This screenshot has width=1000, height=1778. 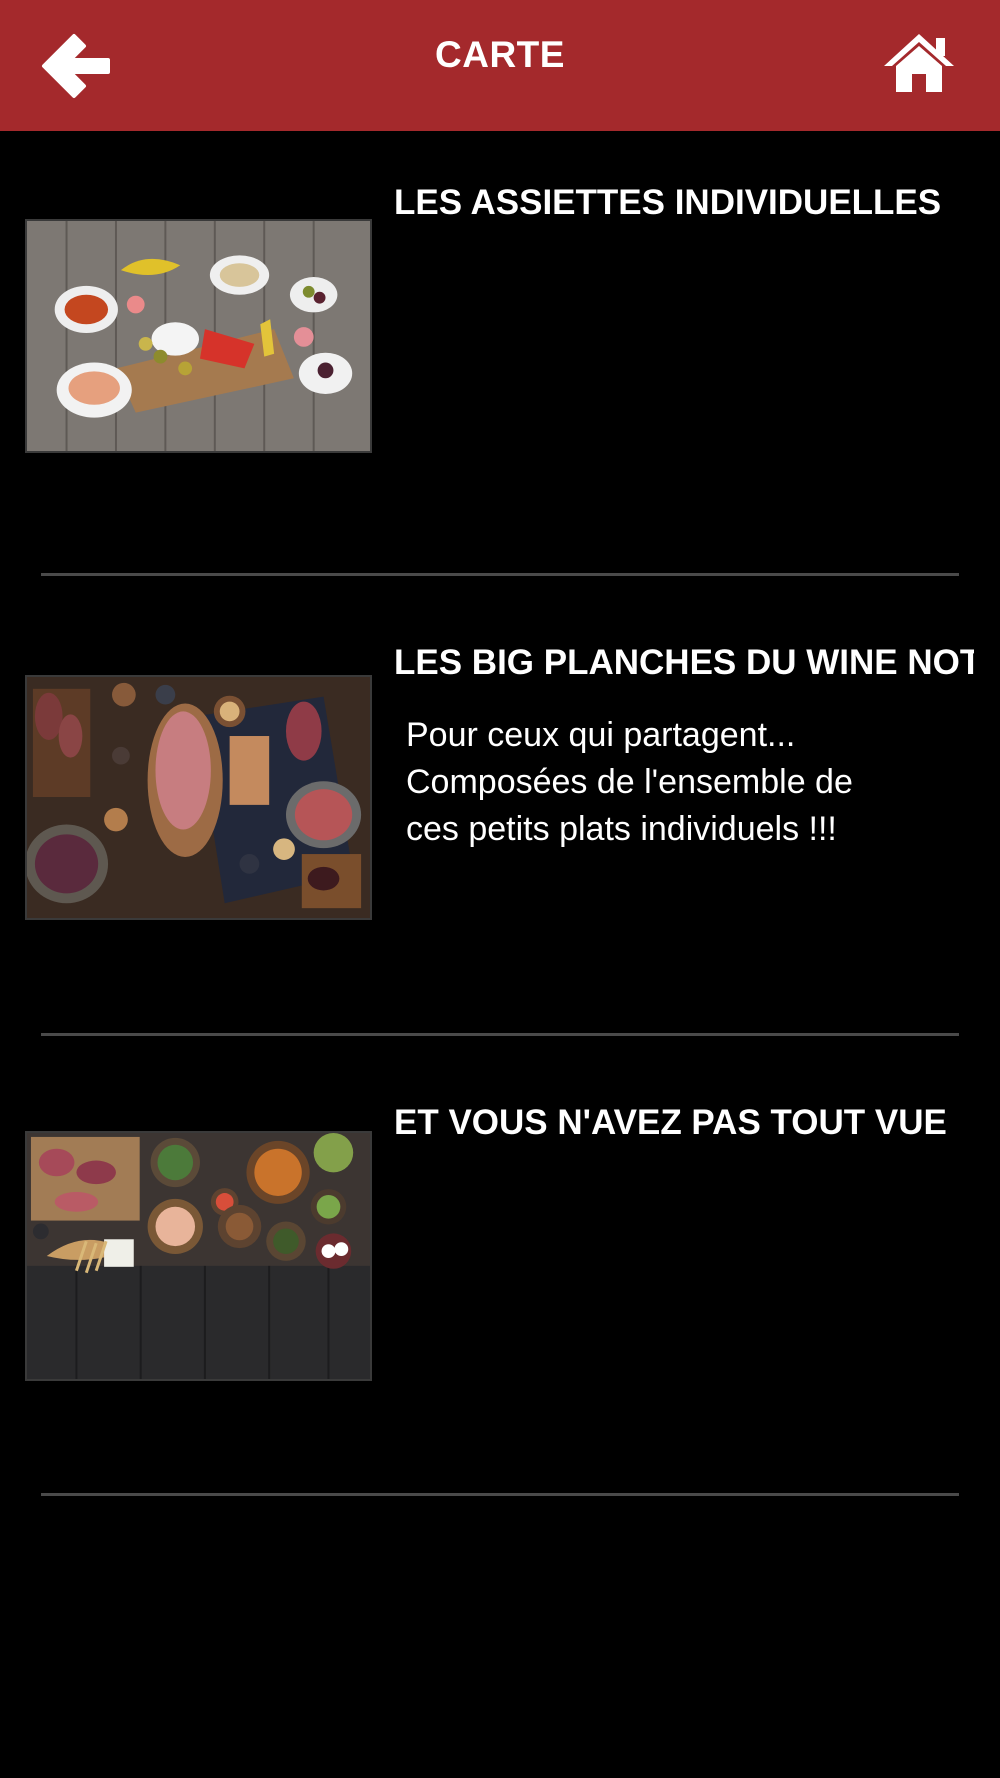 I want to click on page-title: CARTE, so click(x=500, y=54).